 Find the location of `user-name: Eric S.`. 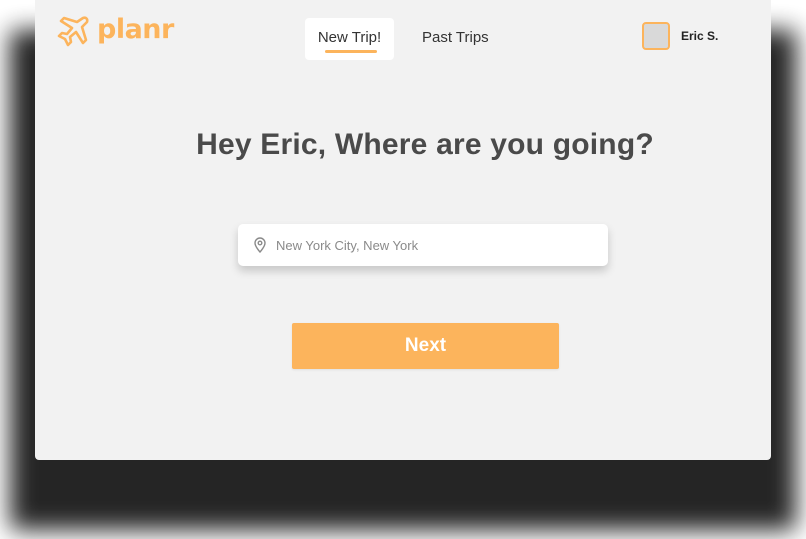

user-name: Eric S. is located at coordinates (700, 36).